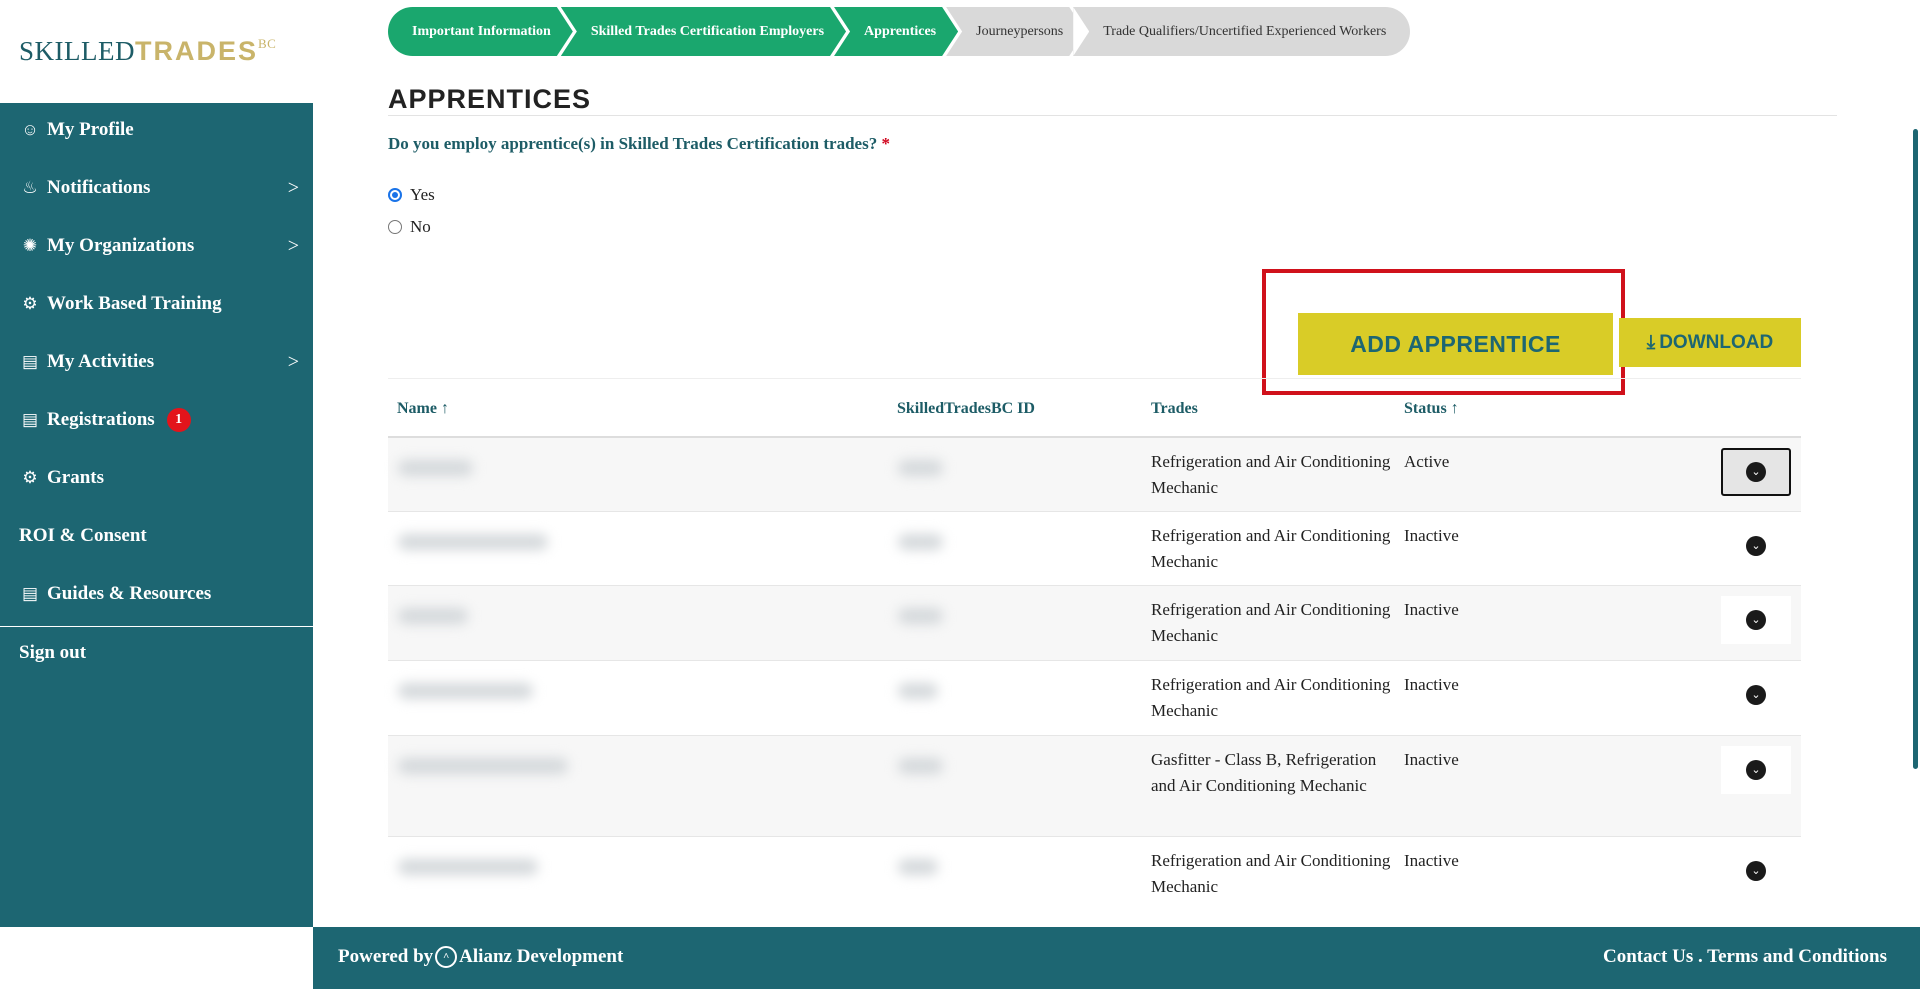 The height and width of the screenshot is (989, 1920). I want to click on bell-icon: ♨, so click(30, 187).